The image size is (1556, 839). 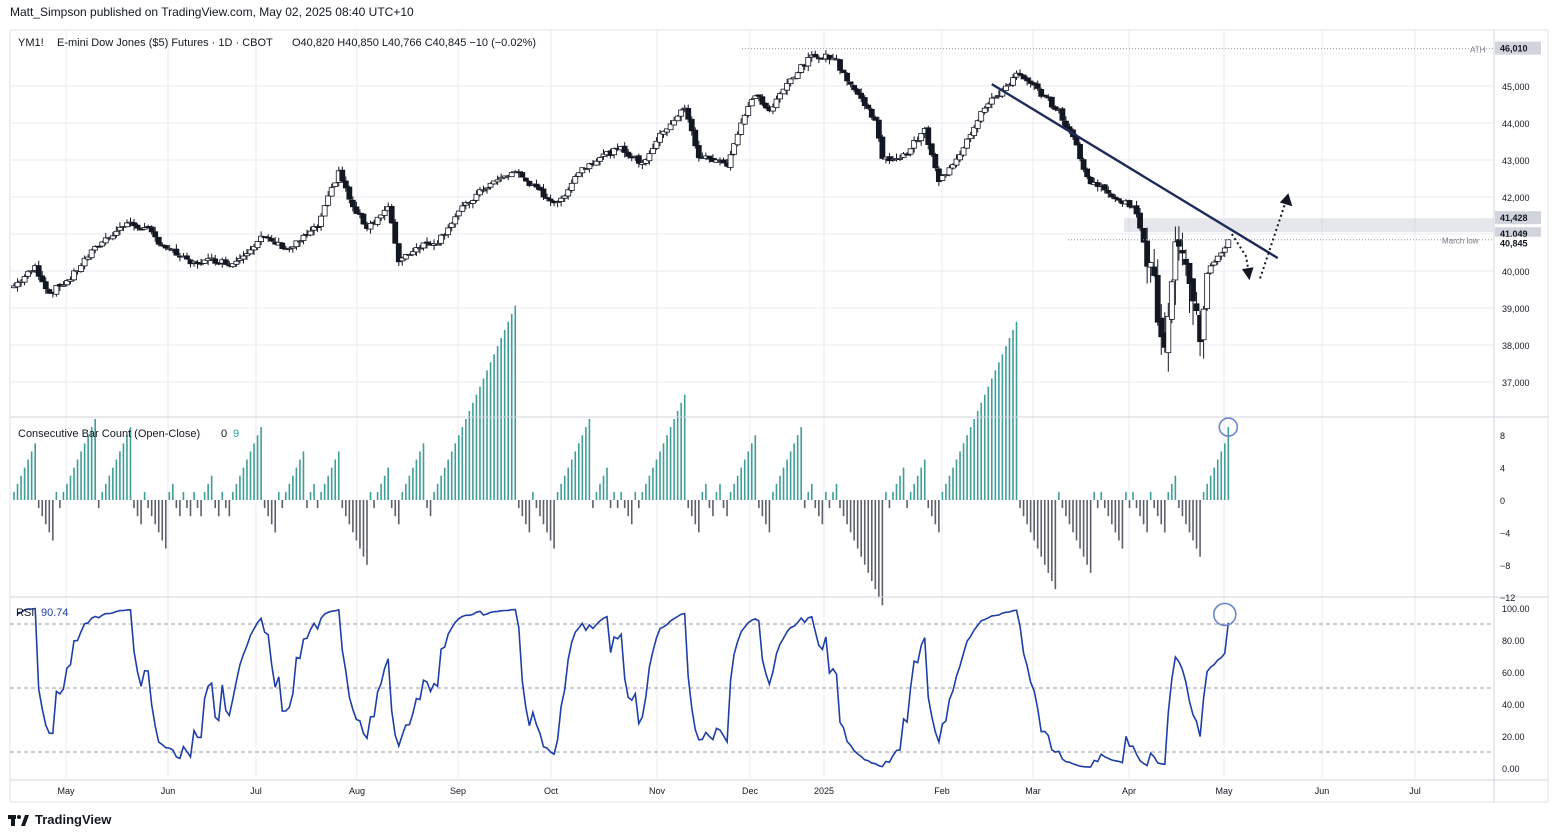 What do you see at coordinates (1513, 737) in the screenshot?
I see `rsi-tick-label: 20.00` at bounding box center [1513, 737].